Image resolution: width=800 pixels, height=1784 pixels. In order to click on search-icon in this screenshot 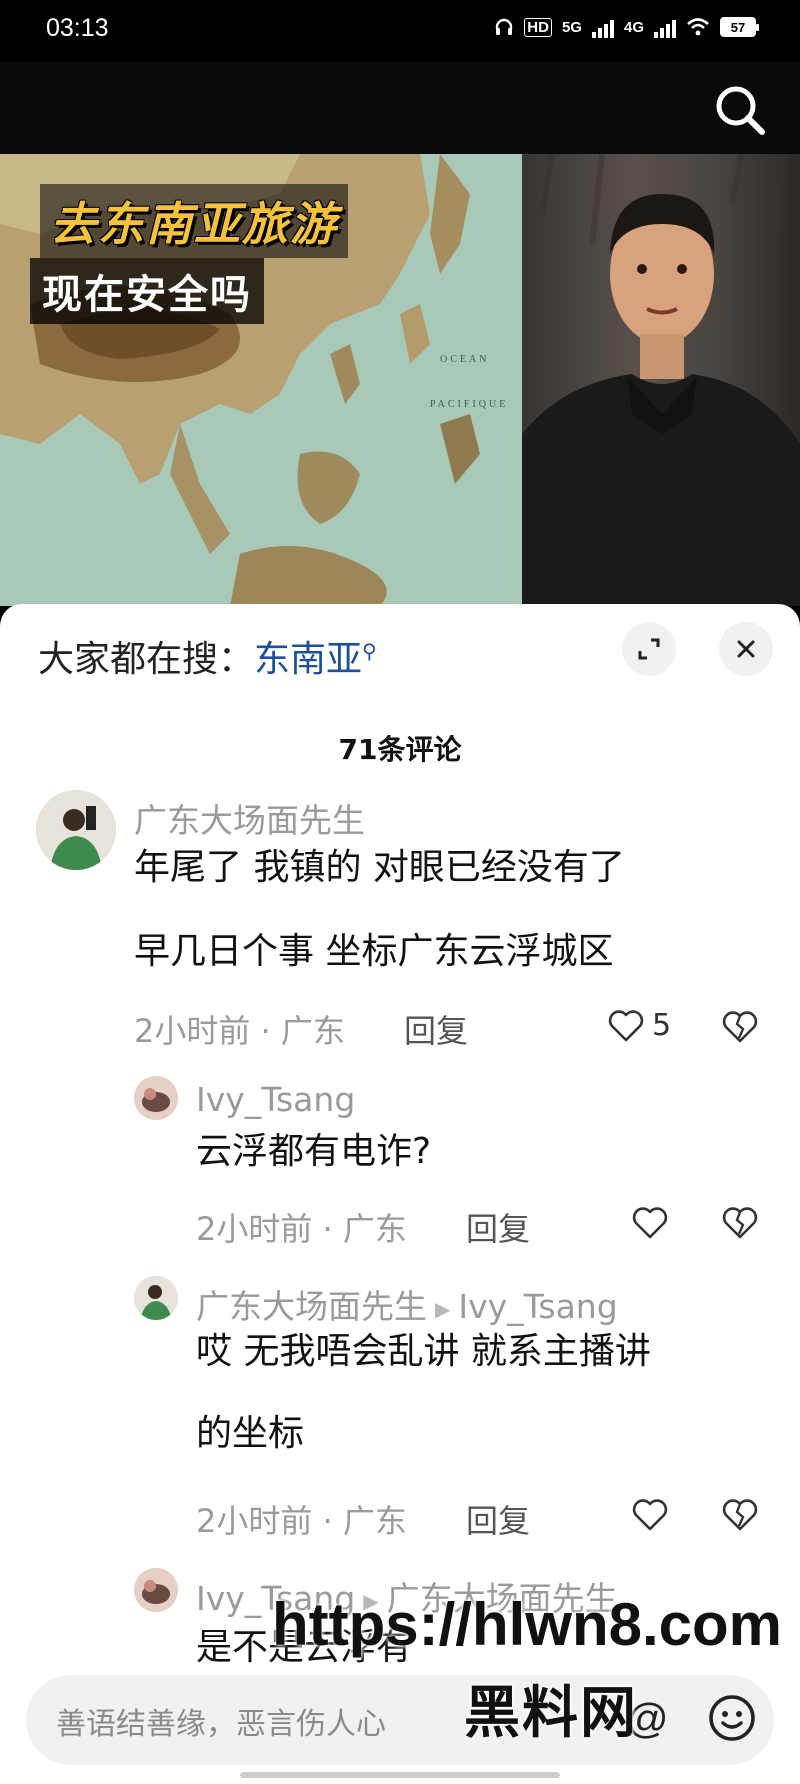, I will do `click(740, 110)`.